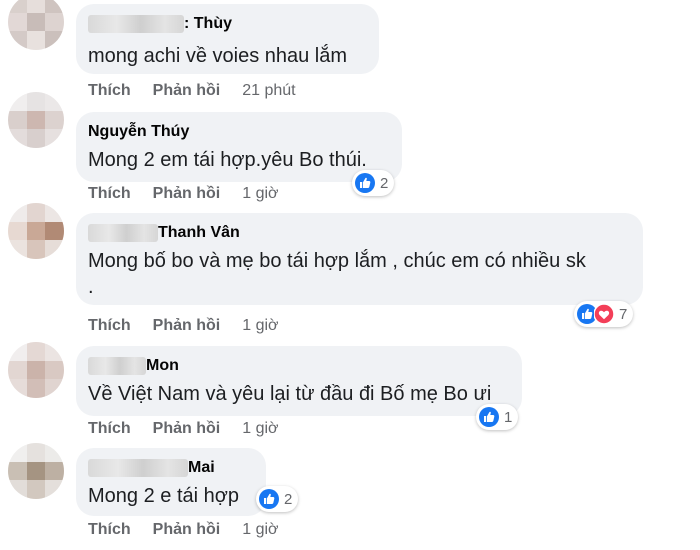 The width and height of the screenshot is (700, 550). What do you see at coordinates (218, 56) in the screenshot?
I see `comment-text: mong achi về voies nhau lắm` at bounding box center [218, 56].